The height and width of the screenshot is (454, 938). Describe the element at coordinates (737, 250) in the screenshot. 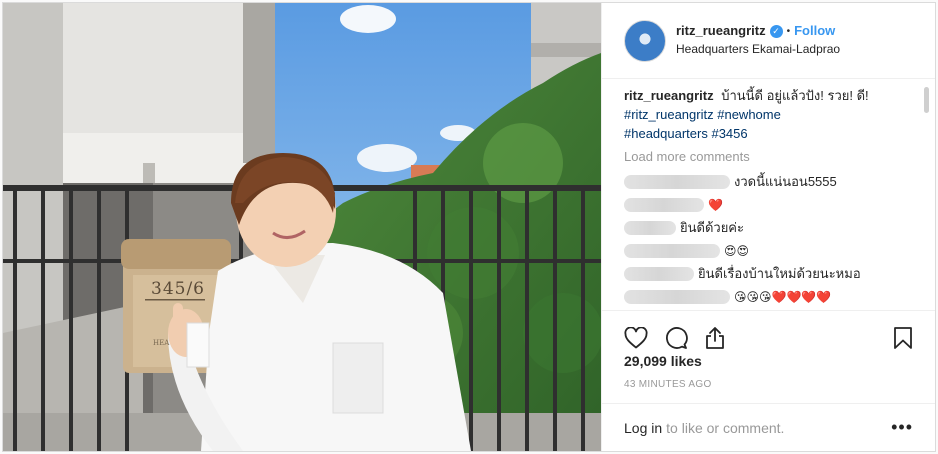

I see `comment-text: 😍😍` at that location.